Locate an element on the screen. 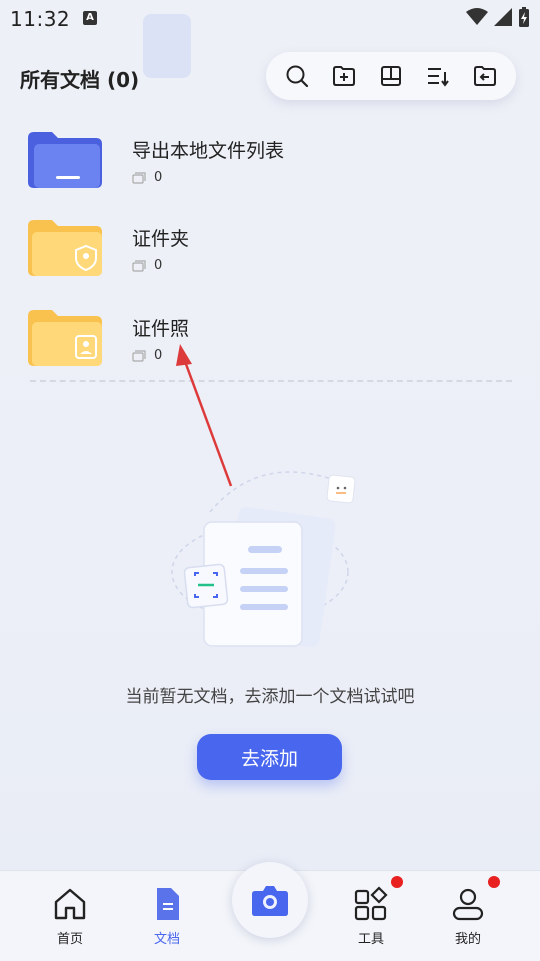 This screenshot has height=961, width=540. nav-profile: 我的 is located at coordinates (468, 916).